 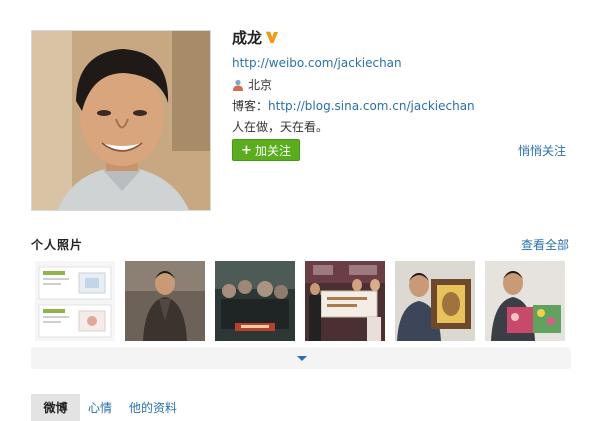 I want to click on follow-button-label: 加关注, so click(x=272, y=150).